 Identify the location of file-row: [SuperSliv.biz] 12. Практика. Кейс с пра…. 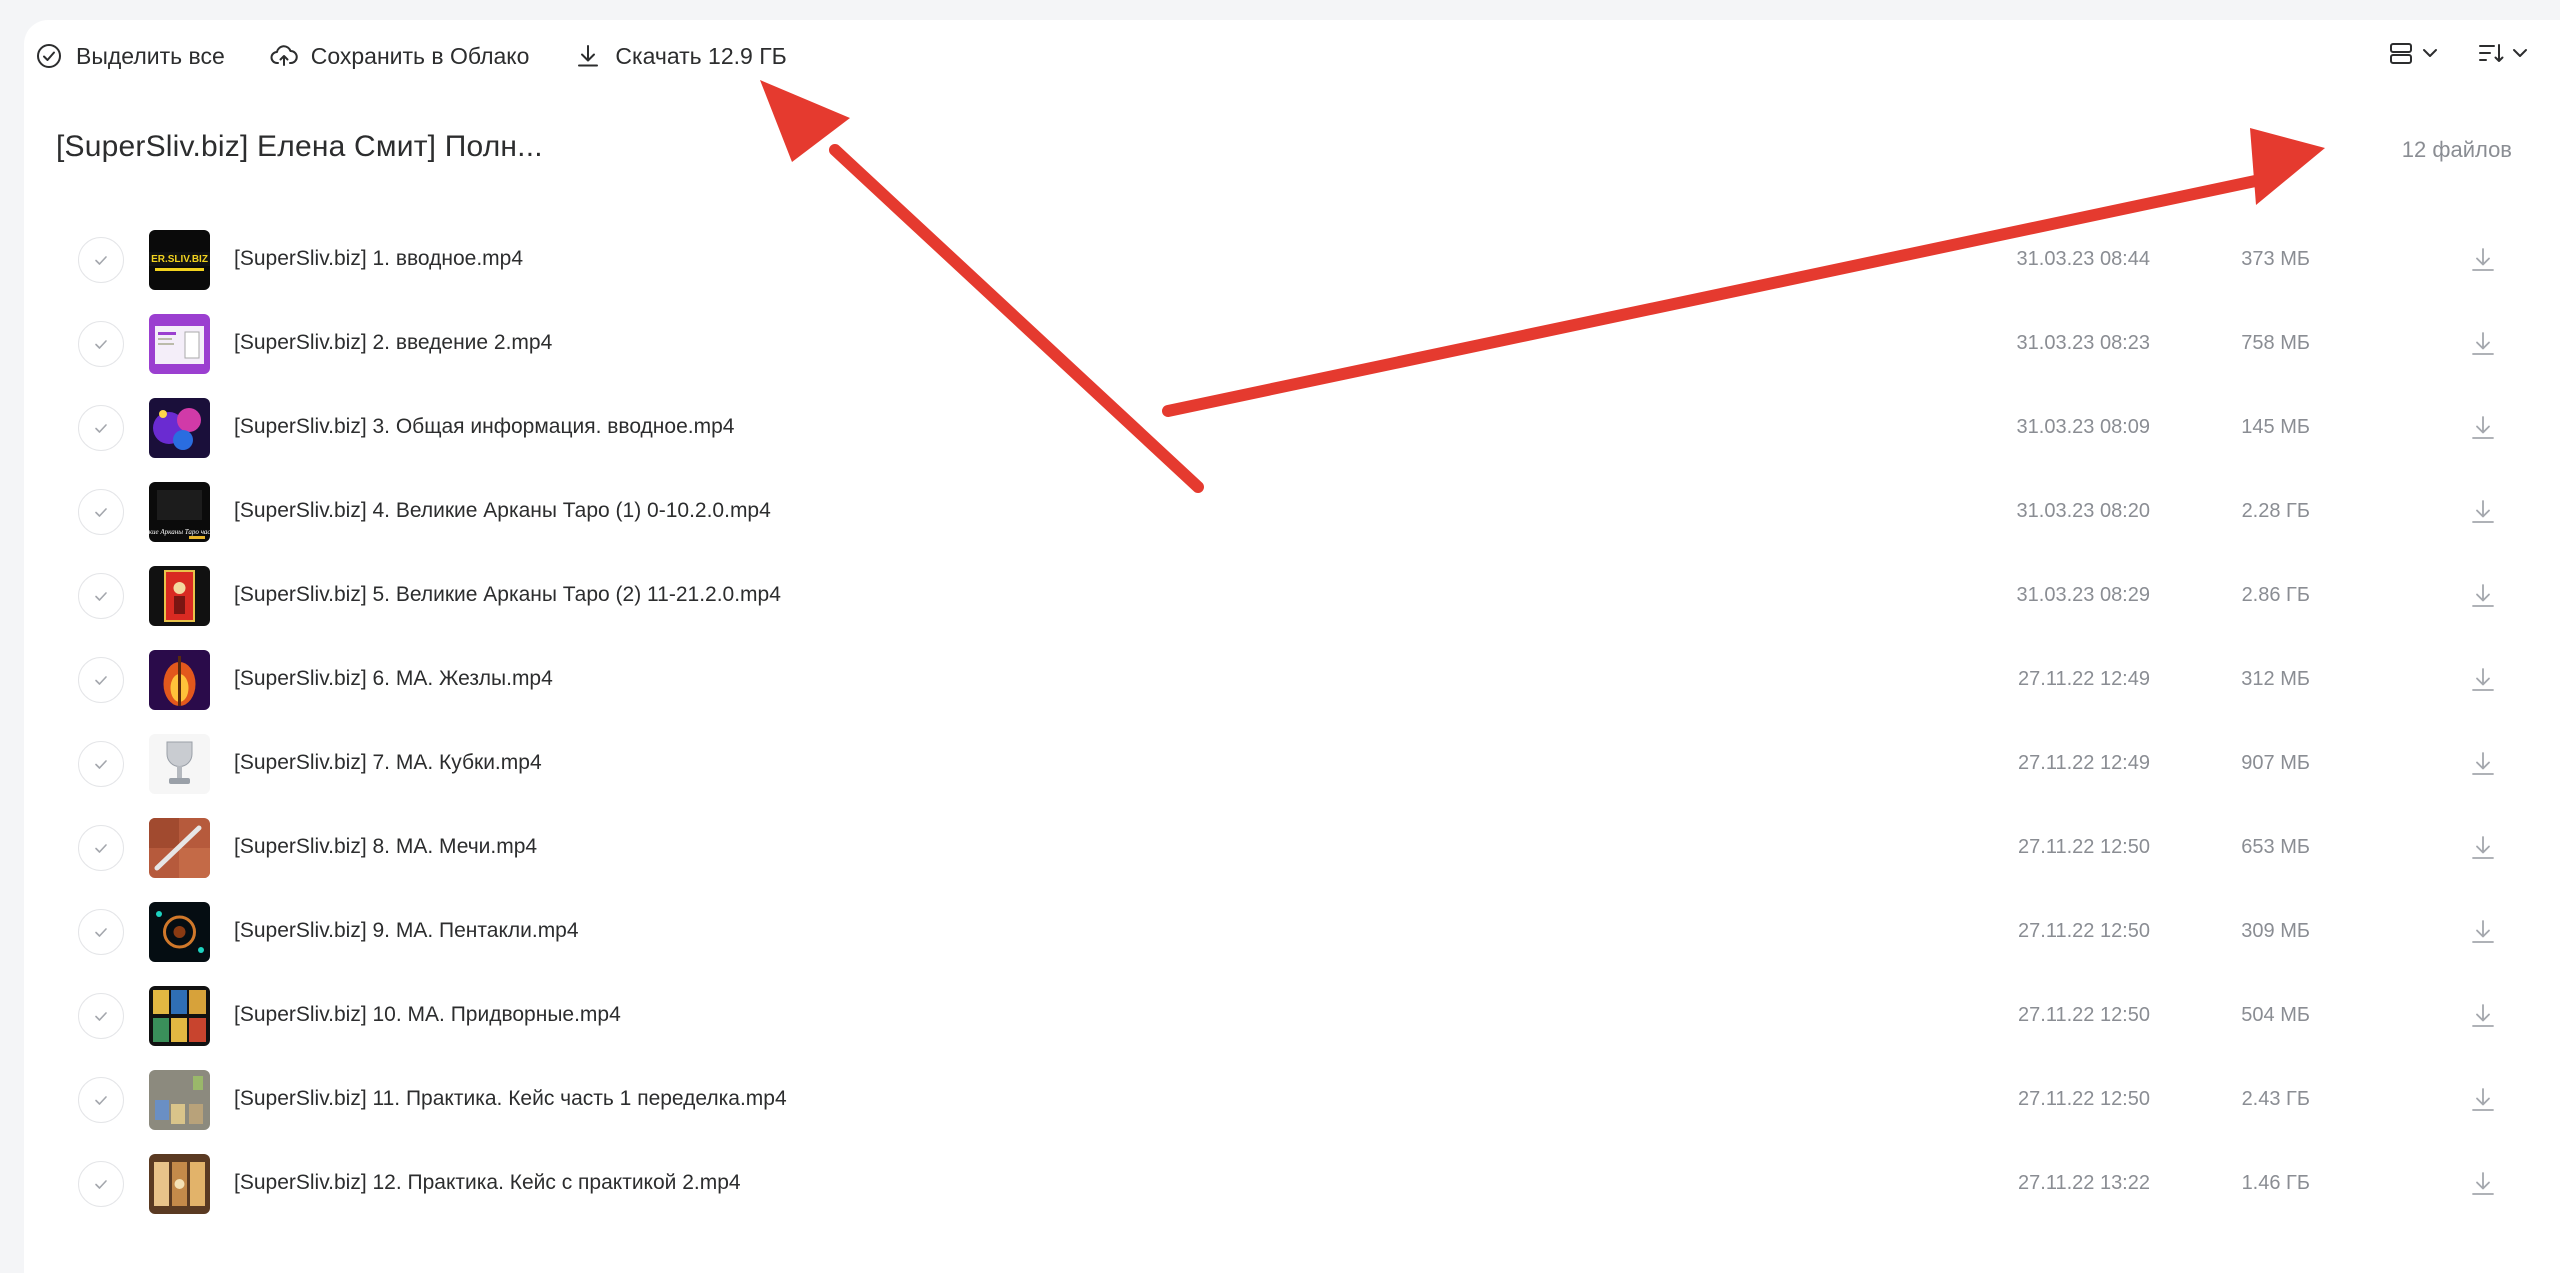
(1280, 1184).